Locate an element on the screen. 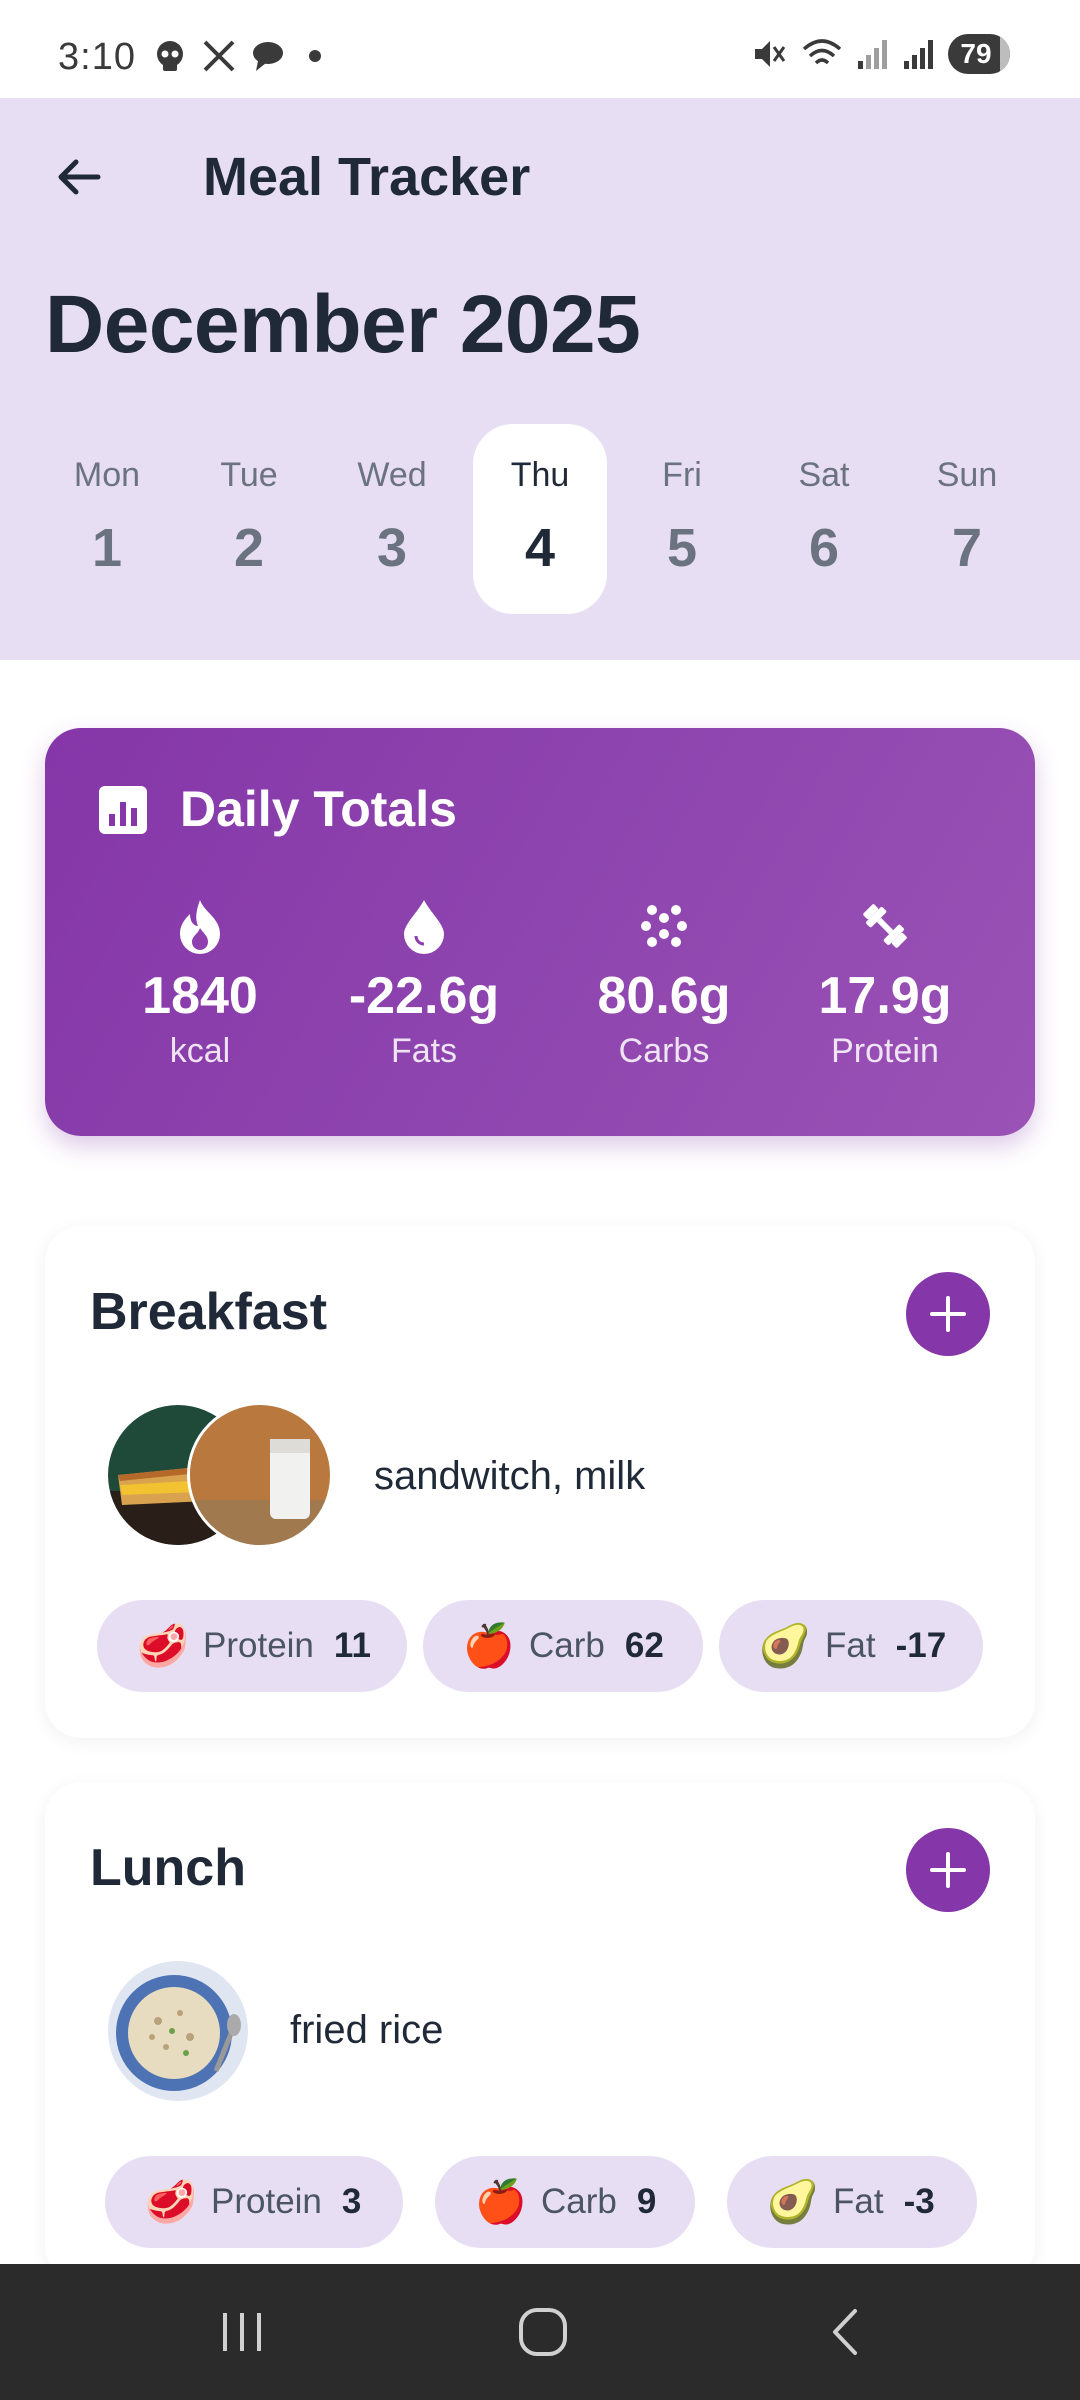 The height and width of the screenshot is (2400, 1080). recents-button is located at coordinates (242, 2332).